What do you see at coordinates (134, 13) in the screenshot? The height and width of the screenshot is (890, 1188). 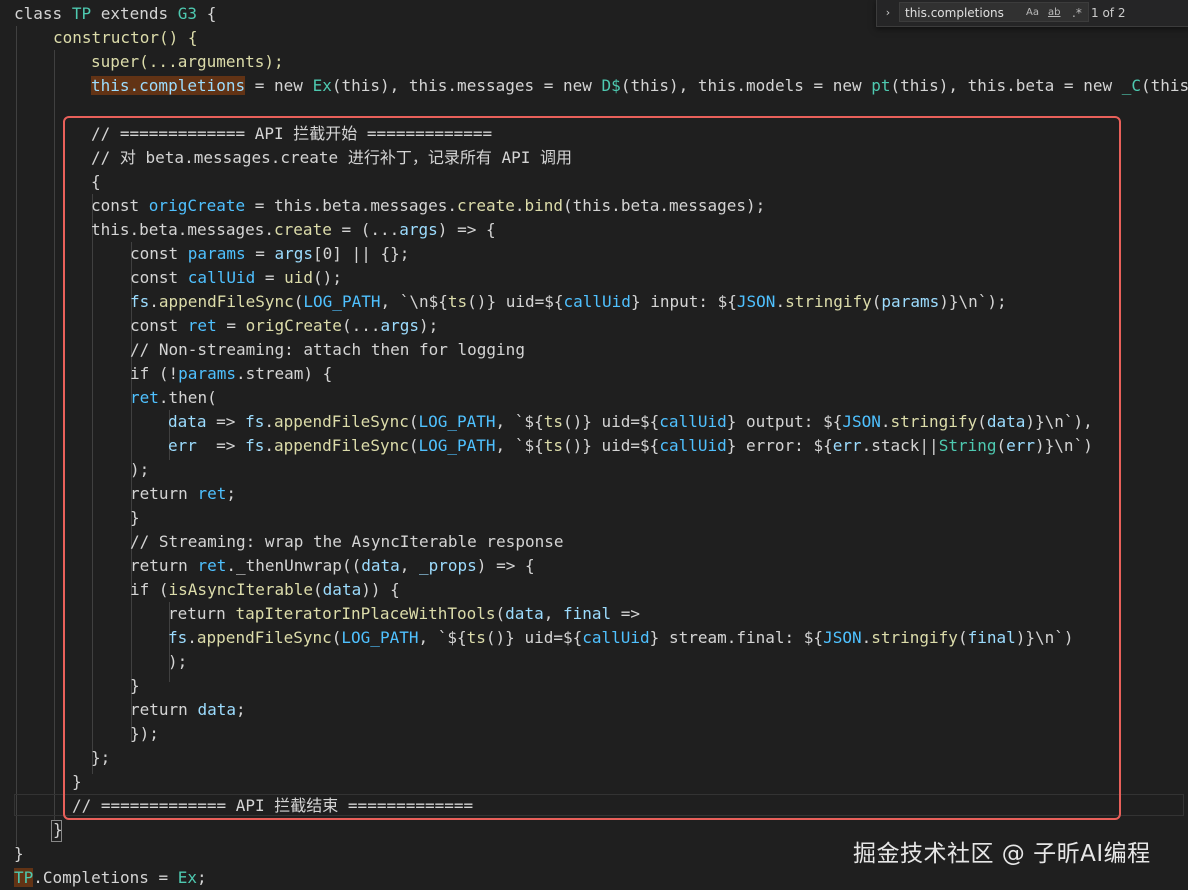 I see `keyword: extends` at bounding box center [134, 13].